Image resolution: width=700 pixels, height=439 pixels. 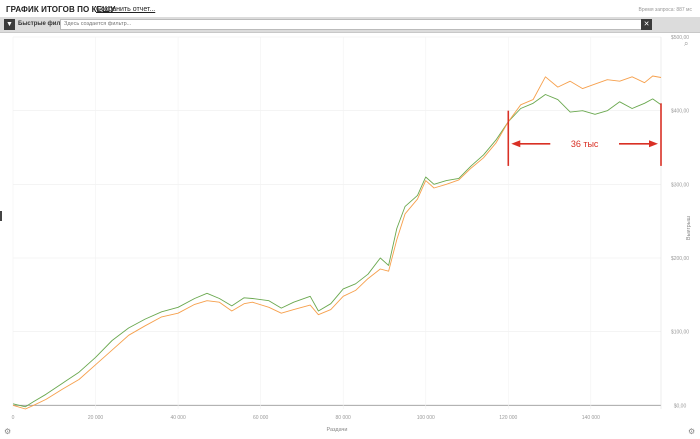 I want to click on filter-input, so click(x=351, y=24).